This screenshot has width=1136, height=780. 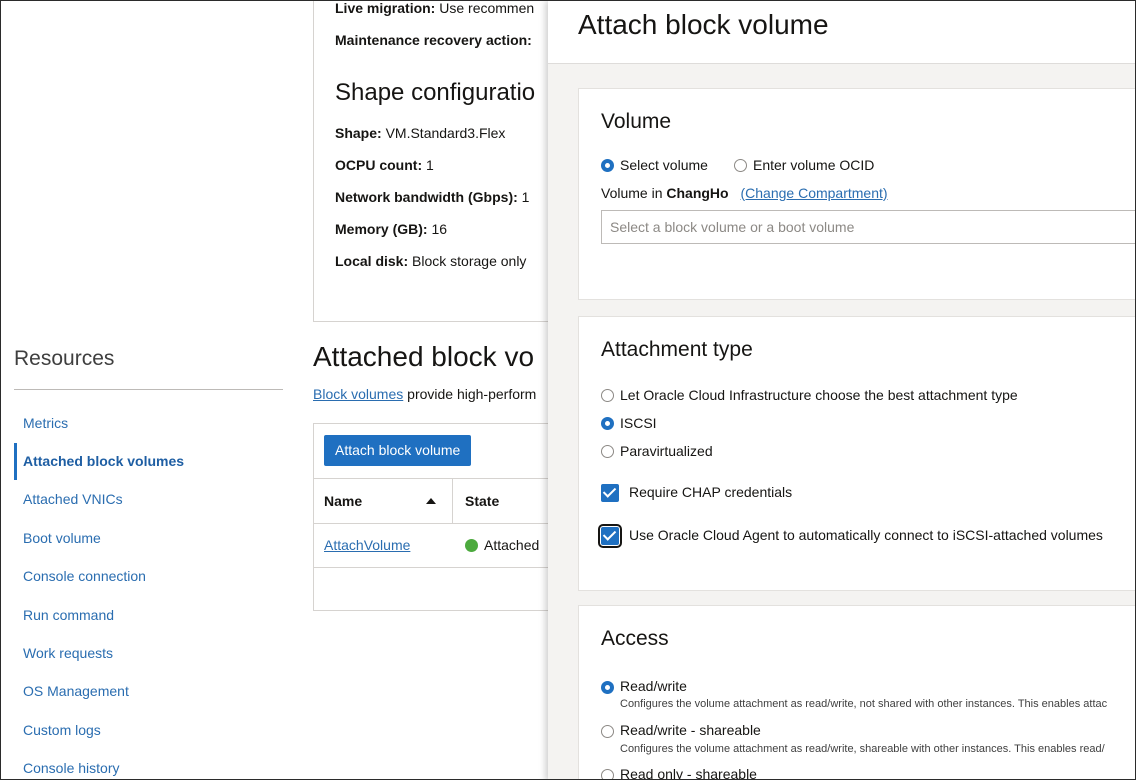 What do you see at coordinates (469, 261) in the screenshot?
I see `local-disk-value: Block storage only` at bounding box center [469, 261].